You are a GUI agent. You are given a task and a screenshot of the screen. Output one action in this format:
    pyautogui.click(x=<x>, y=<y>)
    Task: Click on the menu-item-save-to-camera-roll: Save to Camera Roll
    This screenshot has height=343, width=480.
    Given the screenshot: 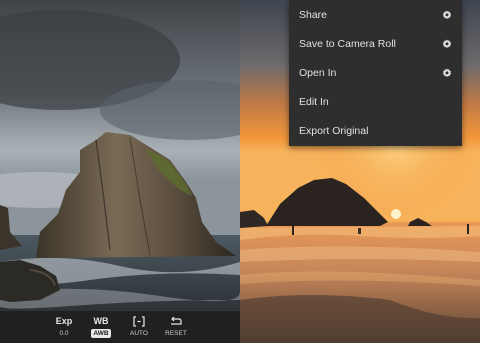 What is the action you would take?
    pyautogui.click(x=375, y=43)
    